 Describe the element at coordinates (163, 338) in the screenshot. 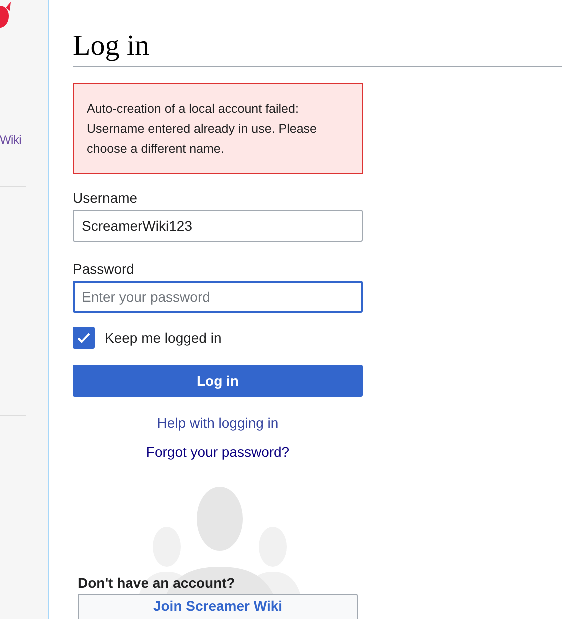

I see `checkbox-label: Keep me logged in` at that location.